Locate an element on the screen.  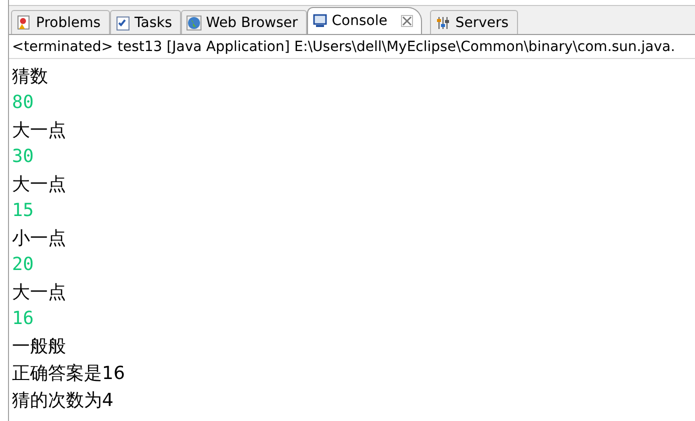
close-icon is located at coordinates (407, 21).